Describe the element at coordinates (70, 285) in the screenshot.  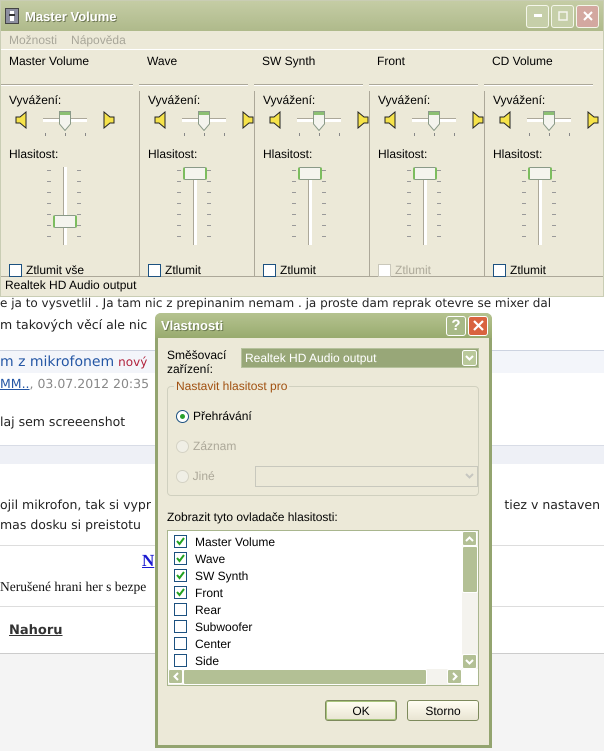
I see `status-text: Realtek HD Audio output` at that location.